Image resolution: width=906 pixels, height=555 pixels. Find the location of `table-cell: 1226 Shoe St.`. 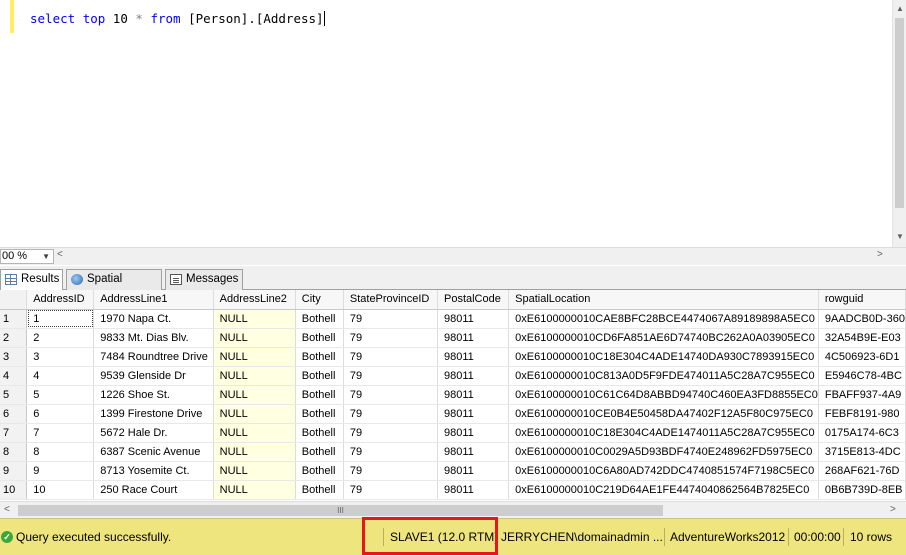

table-cell: 1226 Shoe St. is located at coordinates (153, 395).